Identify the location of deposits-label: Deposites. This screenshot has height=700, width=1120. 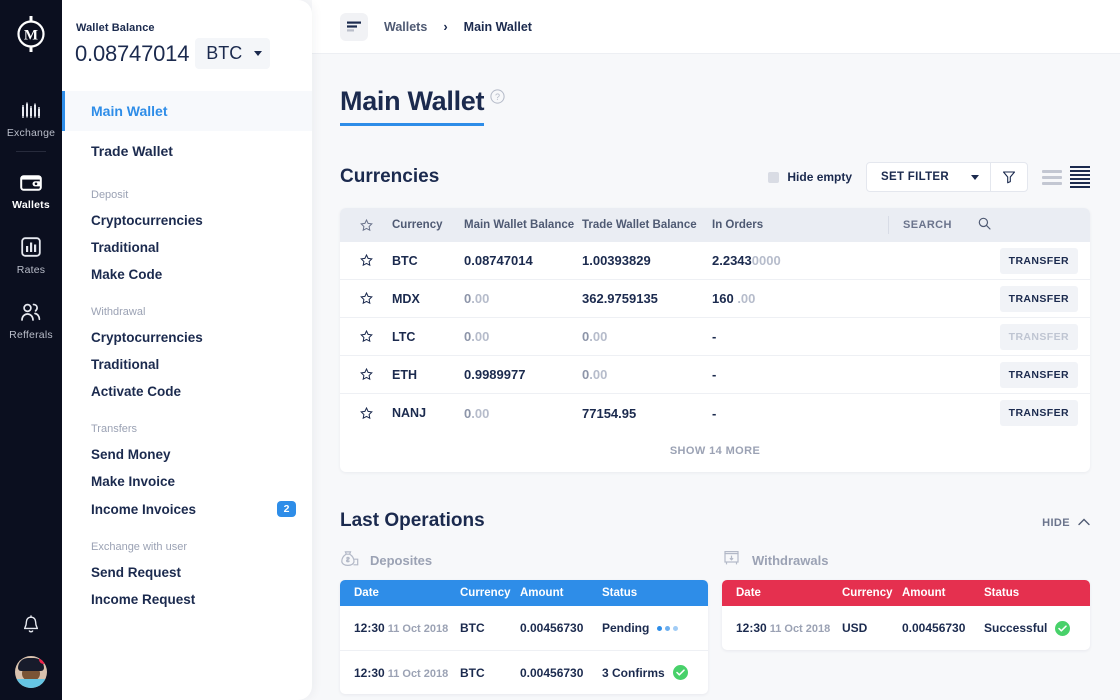
(401, 560).